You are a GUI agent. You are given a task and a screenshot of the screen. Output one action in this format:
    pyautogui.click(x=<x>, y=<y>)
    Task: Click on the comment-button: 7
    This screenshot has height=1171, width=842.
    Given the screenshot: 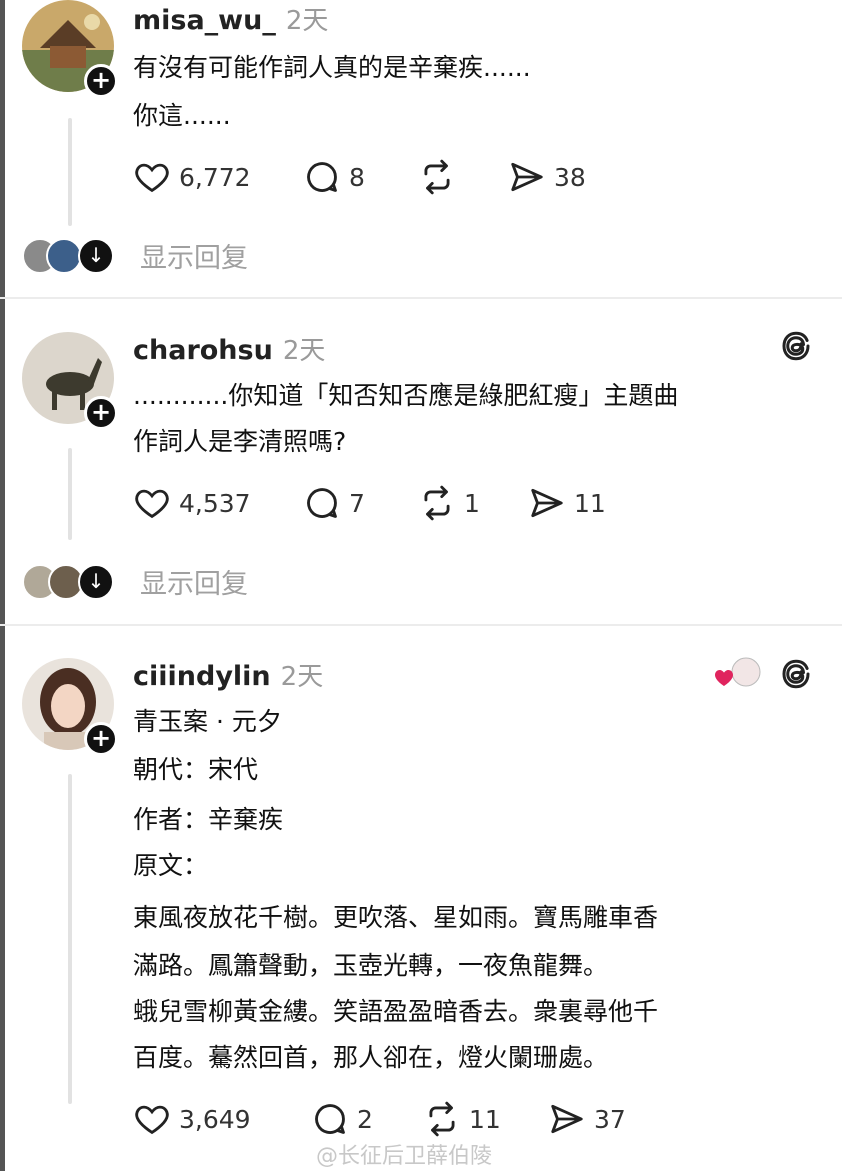 What is the action you would take?
    pyautogui.click(x=334, y=503)
    